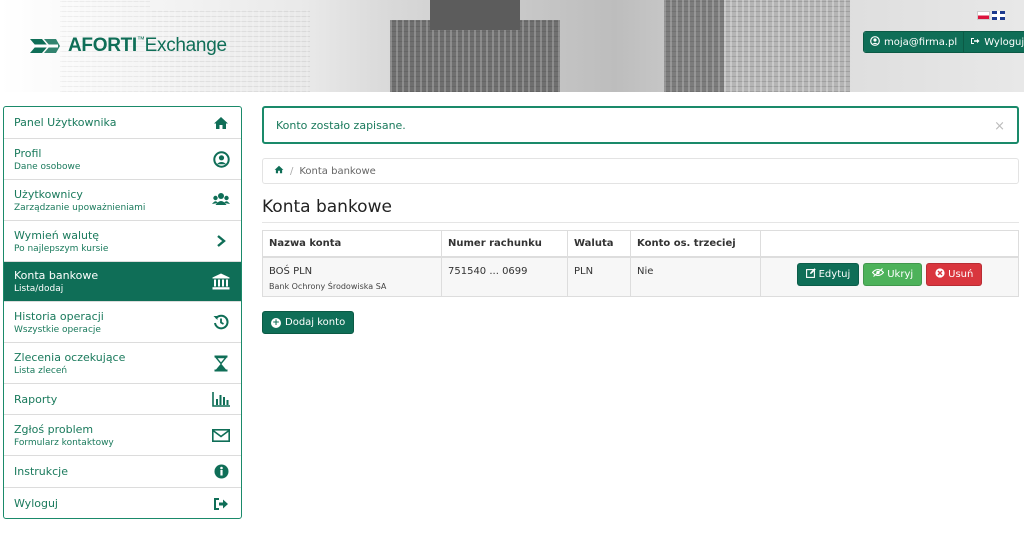 The height and width of the screenshot is (535, 1024). Describe the element at coordinates (900, 274) in the screenshot. I see `hide-label: Ukryj` at that location.